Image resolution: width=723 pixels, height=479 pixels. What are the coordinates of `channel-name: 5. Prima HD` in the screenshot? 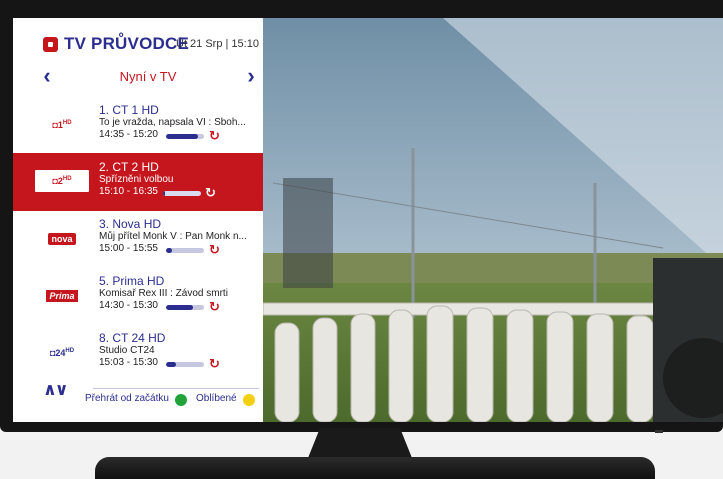 It's located at (132, 281).